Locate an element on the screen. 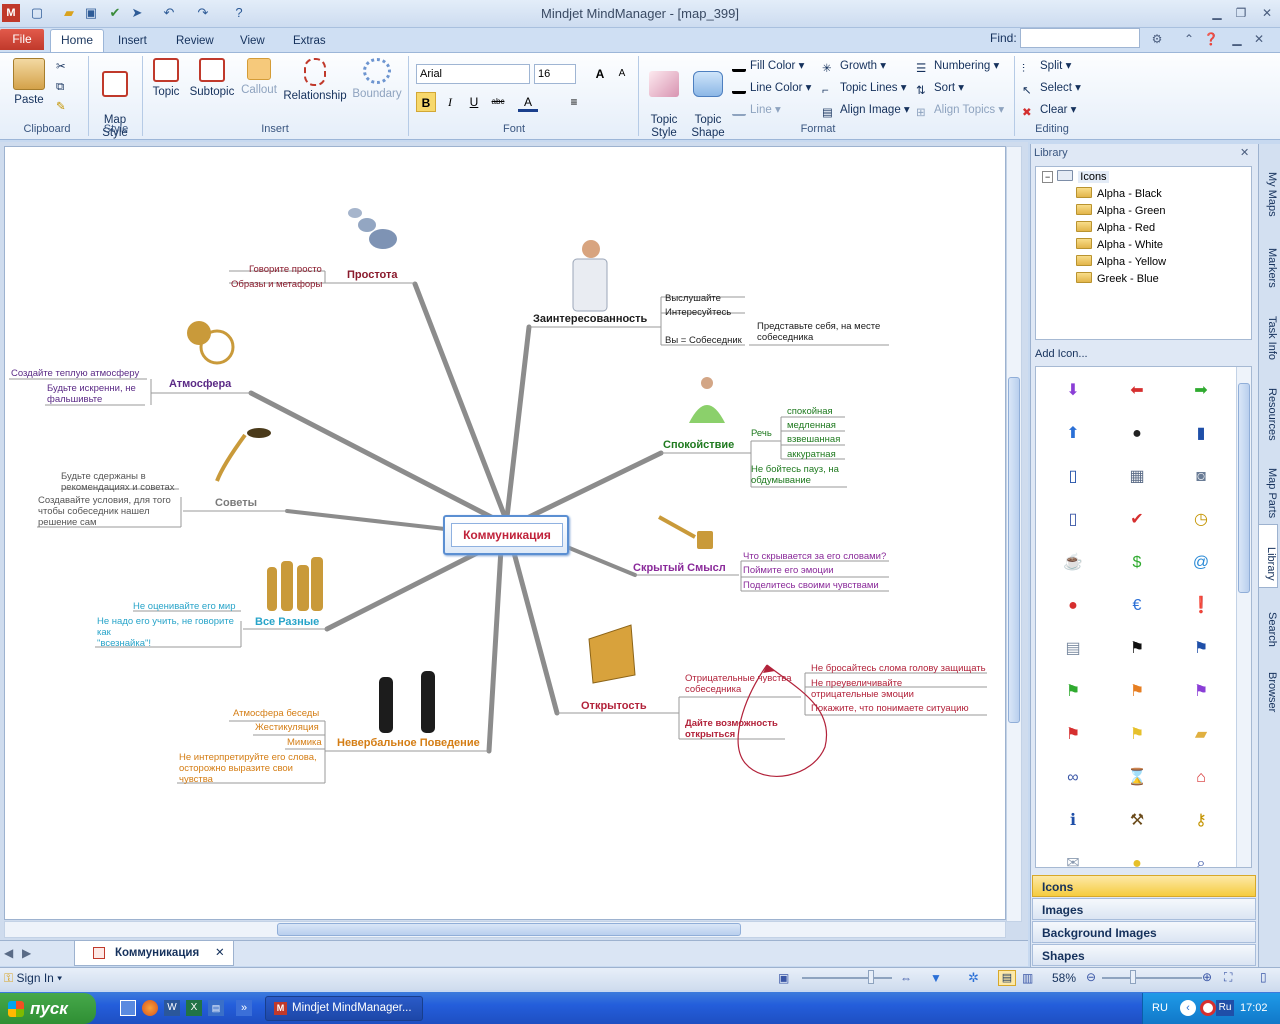 This screenshot has width=1280, height=1024. key-icon: ⚷ is located at coordinates (1201, 821).